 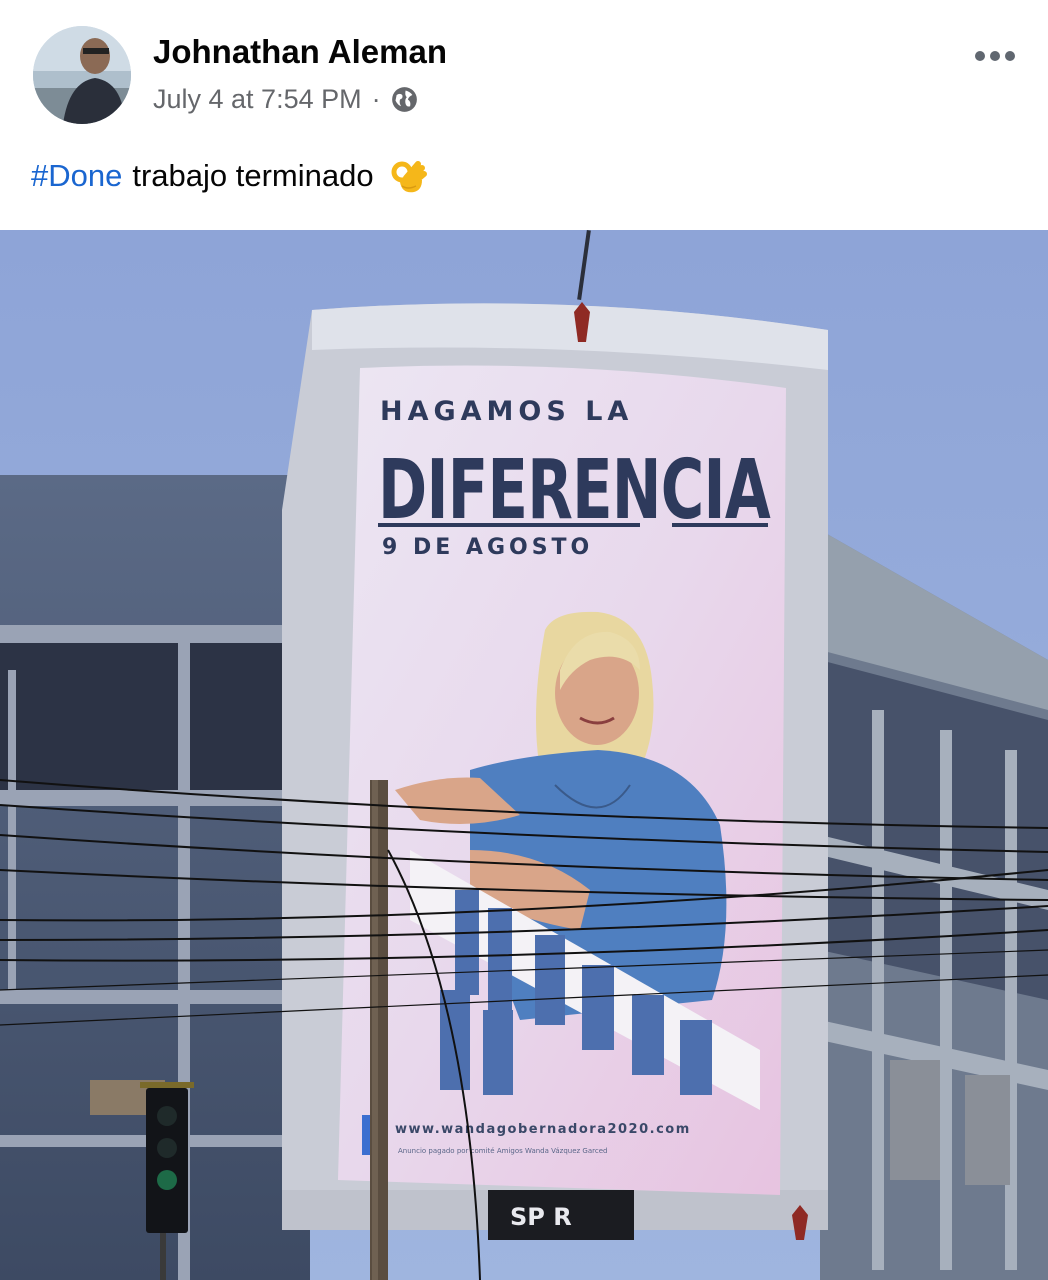 I want to click on post-meta: July 4 at 7:54 PM ·, so click(x=285, y=99).